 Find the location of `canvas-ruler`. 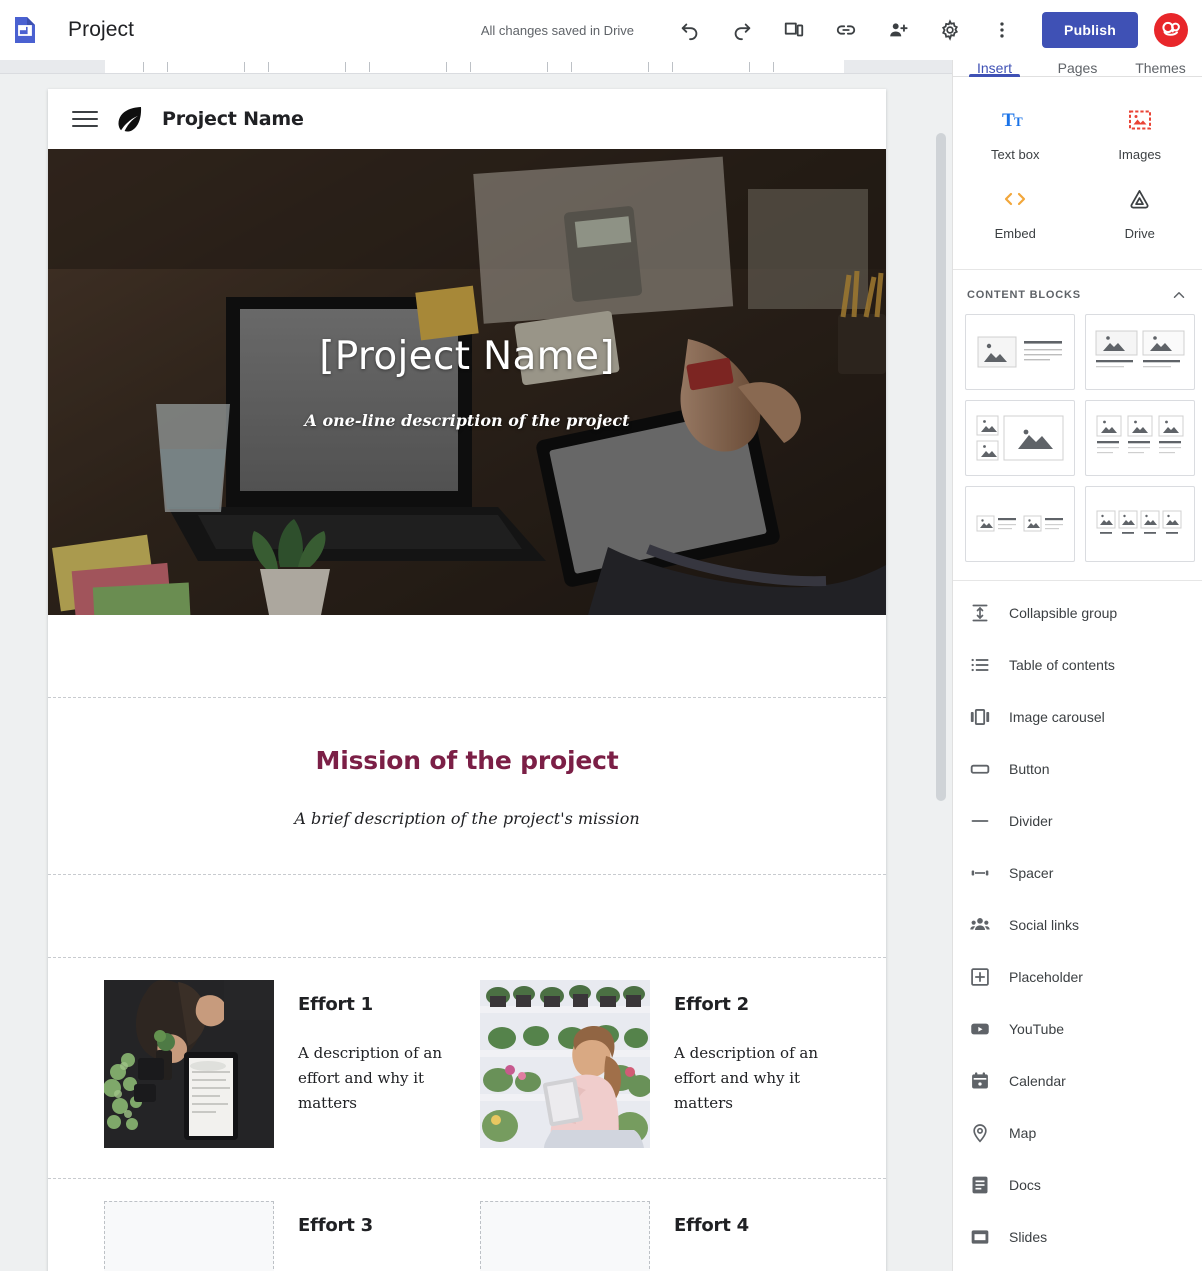

canvas-ruler is located at coordinates (476, 67).